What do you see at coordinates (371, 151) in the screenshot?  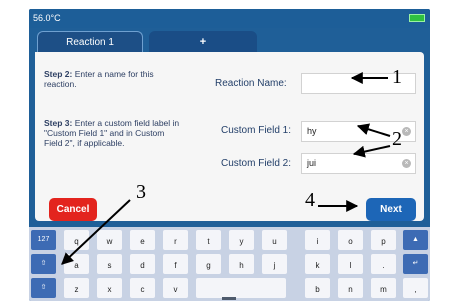 I see `arrow-2b` at bounding box center [371, 151].